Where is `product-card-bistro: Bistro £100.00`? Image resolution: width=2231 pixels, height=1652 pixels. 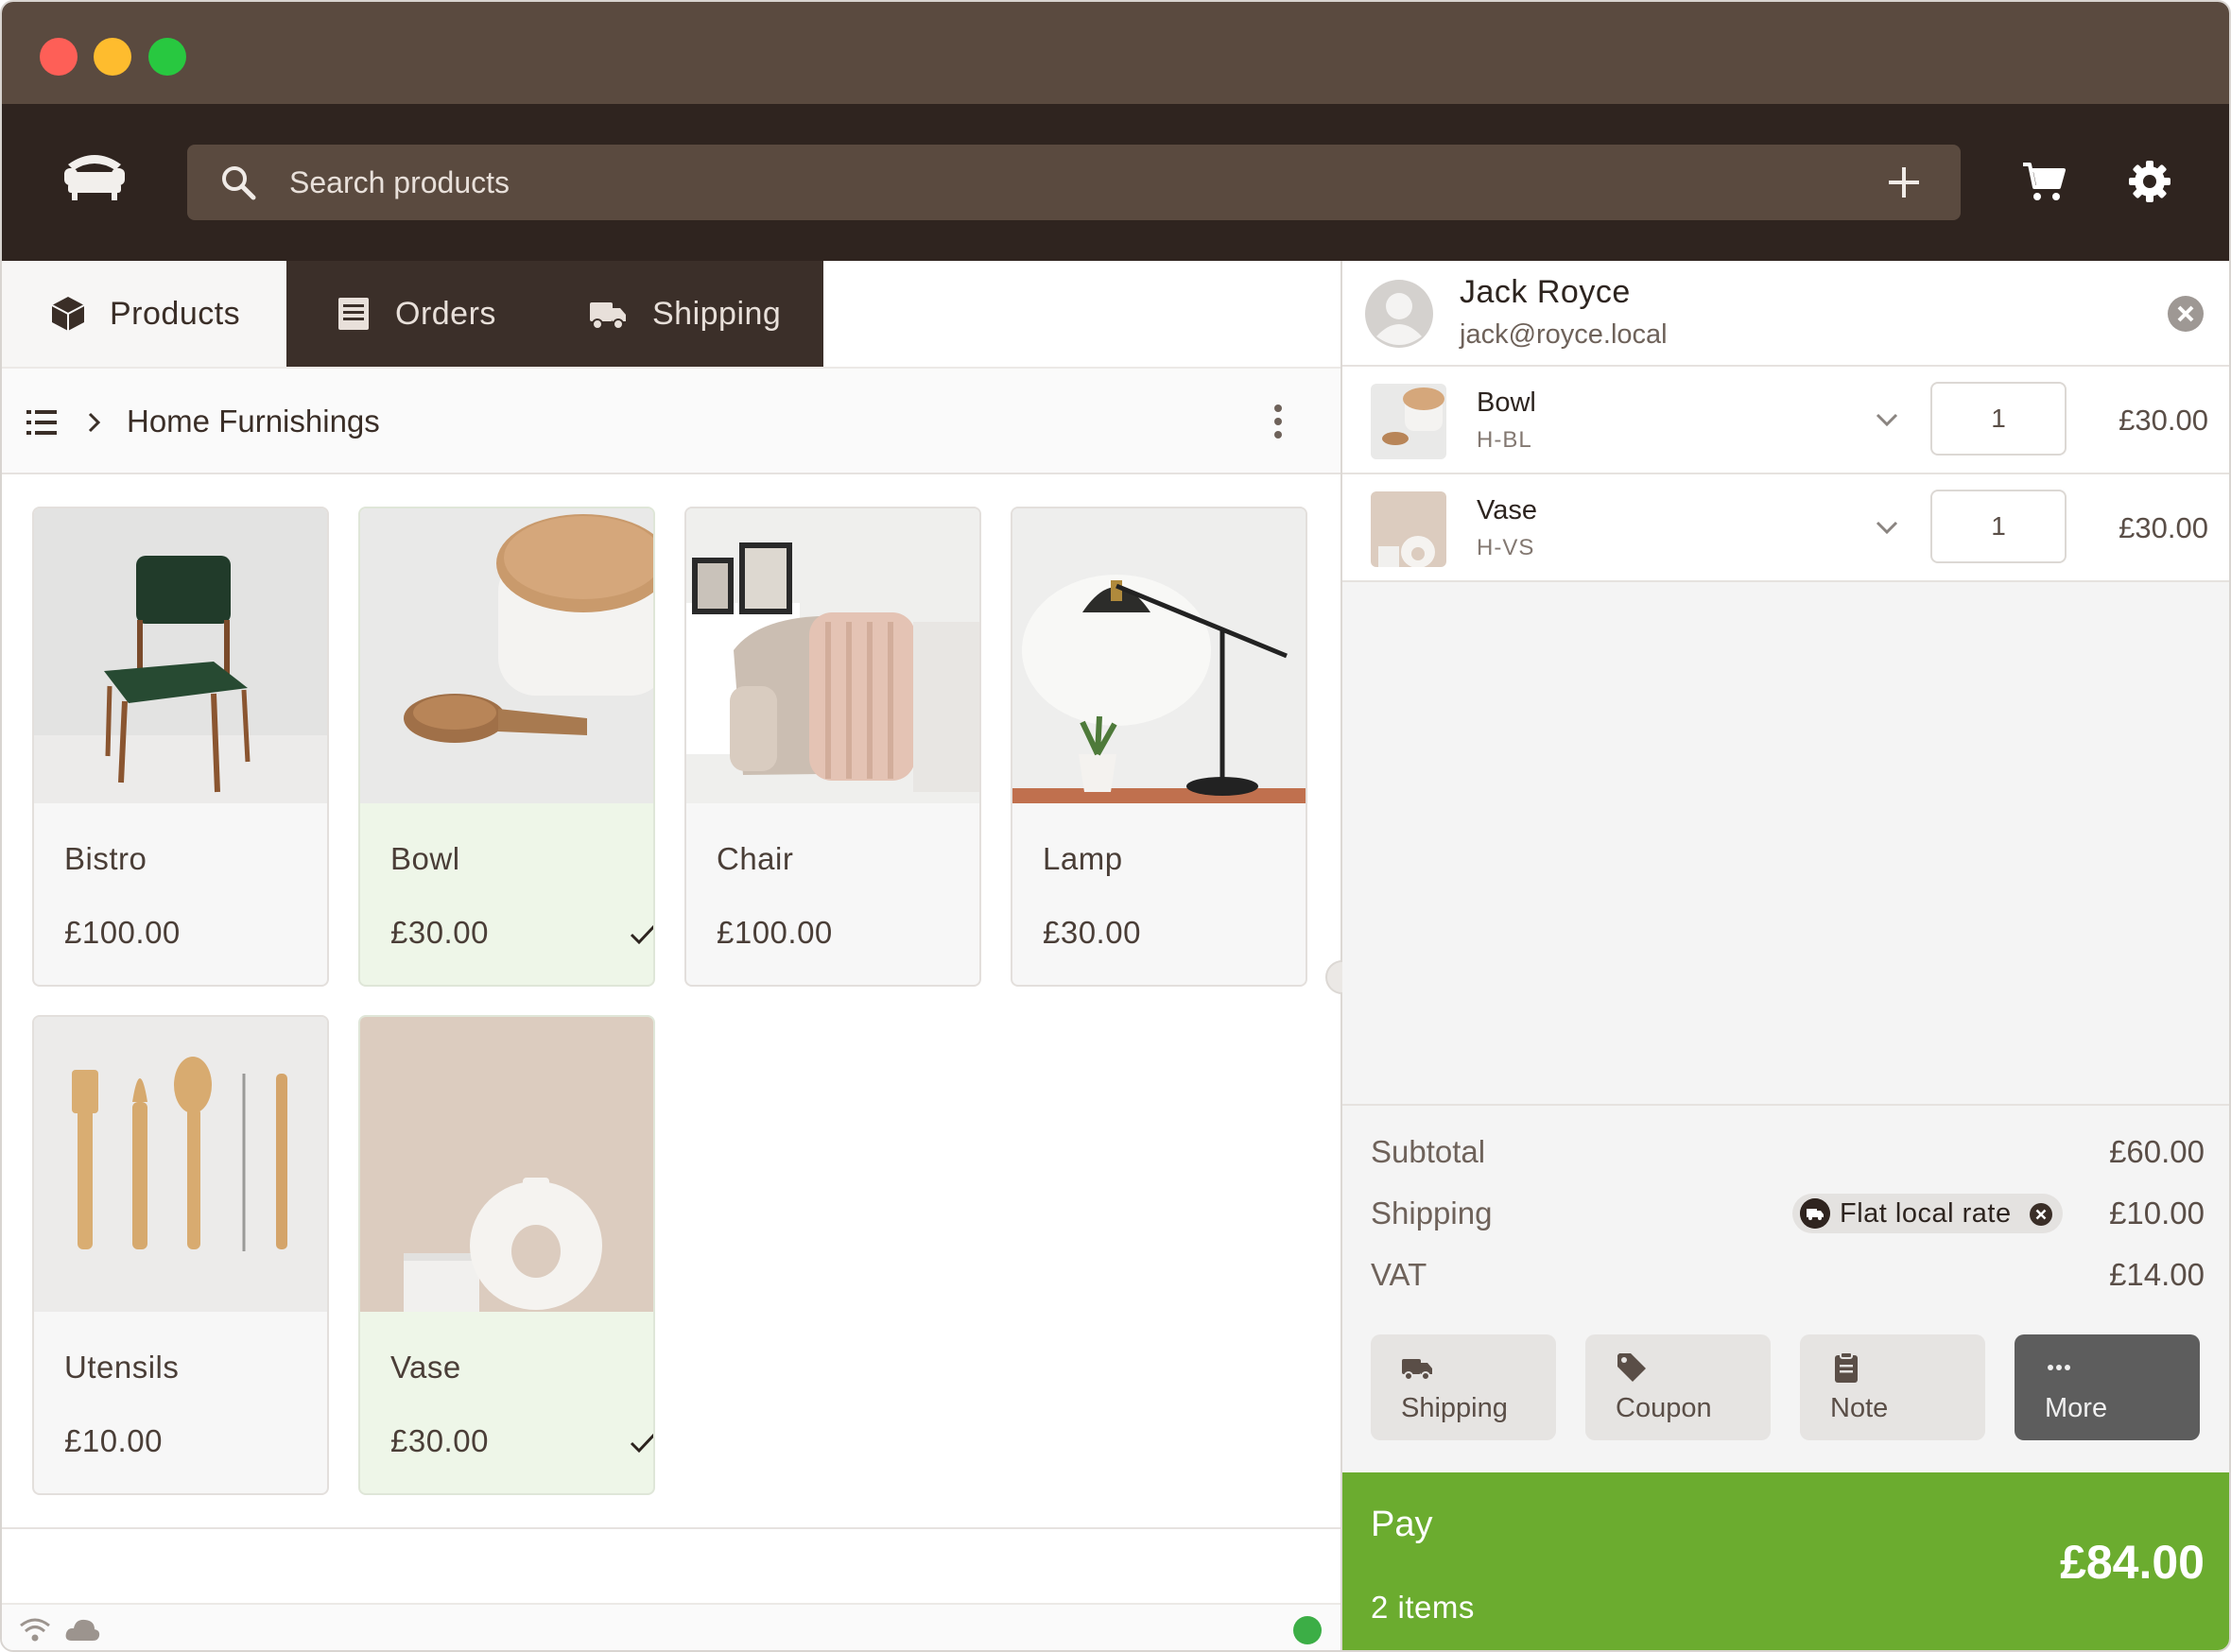
product-card-bistro: Bistro £100.00 is located at coordinates (180, 747).